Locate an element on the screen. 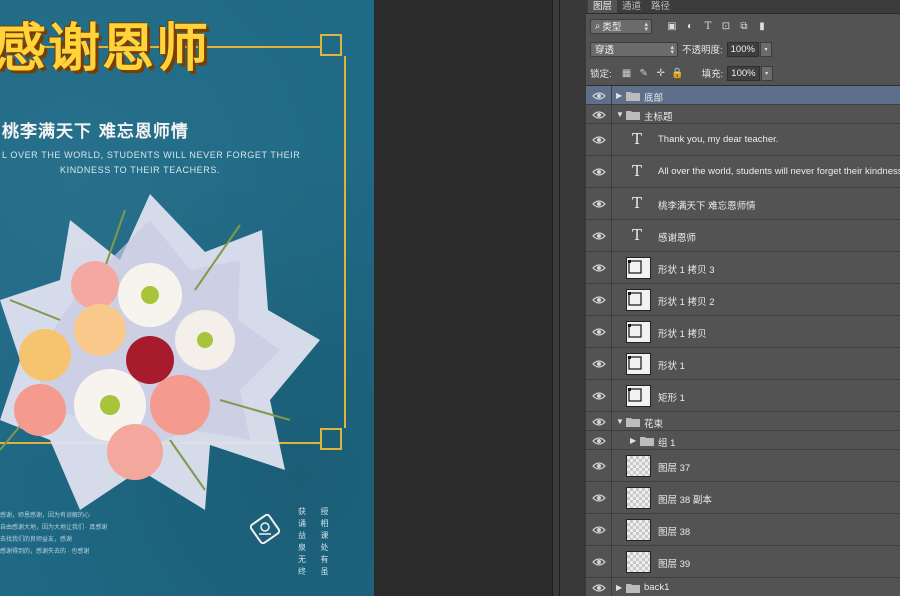 This screenshot has height=596, width=900. blend-mode-select: 穿透 ▴ ▾ is located at coordinates (634, 49).